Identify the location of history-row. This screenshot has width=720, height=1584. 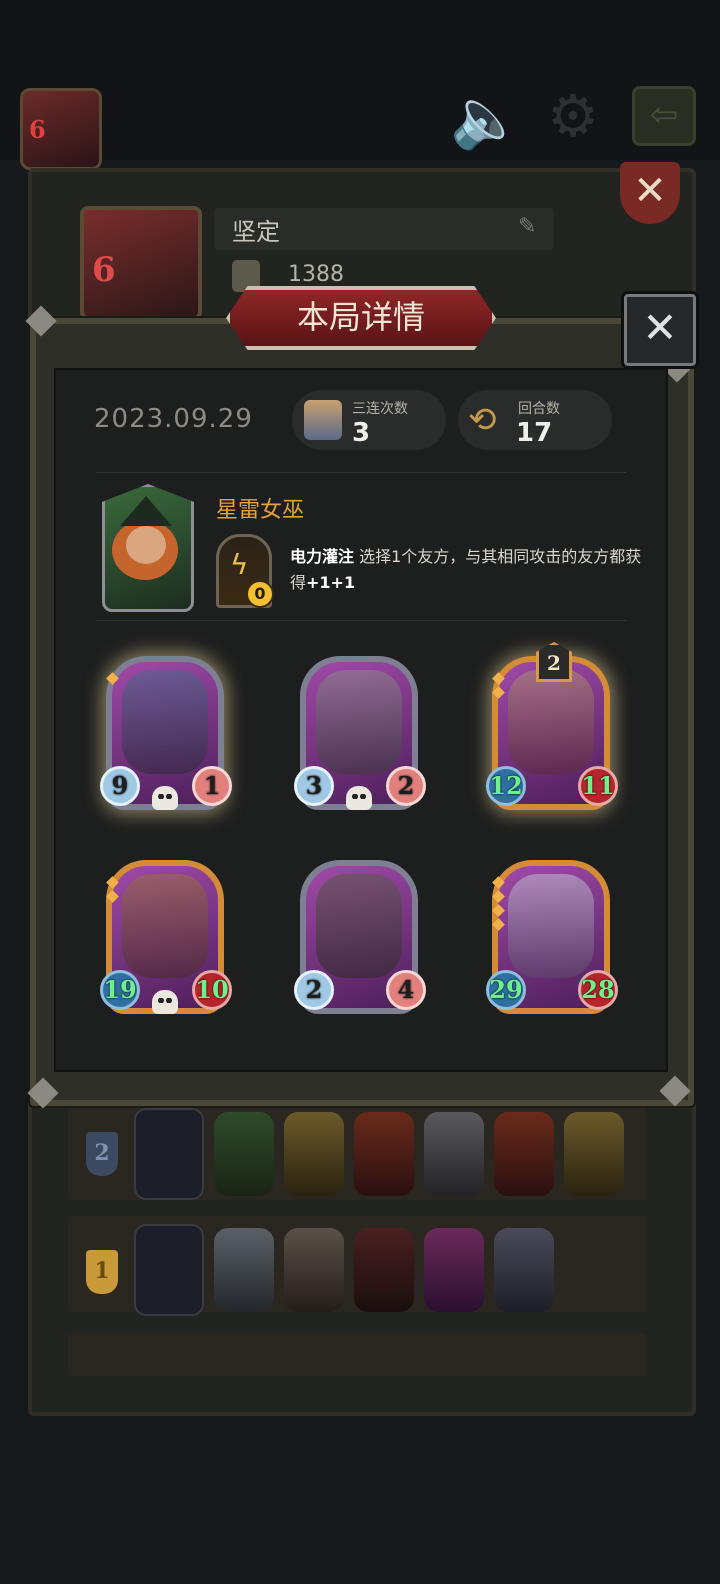
(357, 1355).